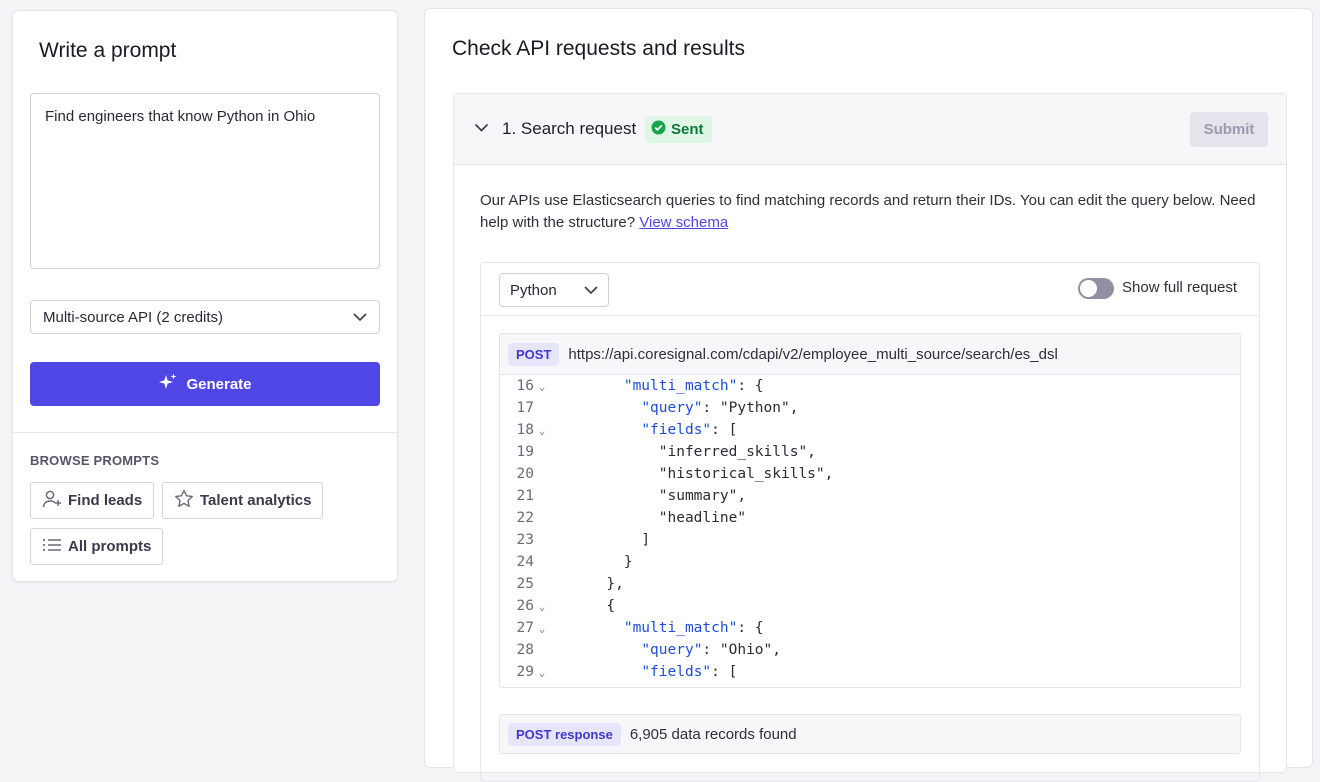  What do you see at coordinates (205, 181) in the screenshot?
I see `prompt-textarea: Find engineers that know Python in Ohio` at bounding box center [205, 181].